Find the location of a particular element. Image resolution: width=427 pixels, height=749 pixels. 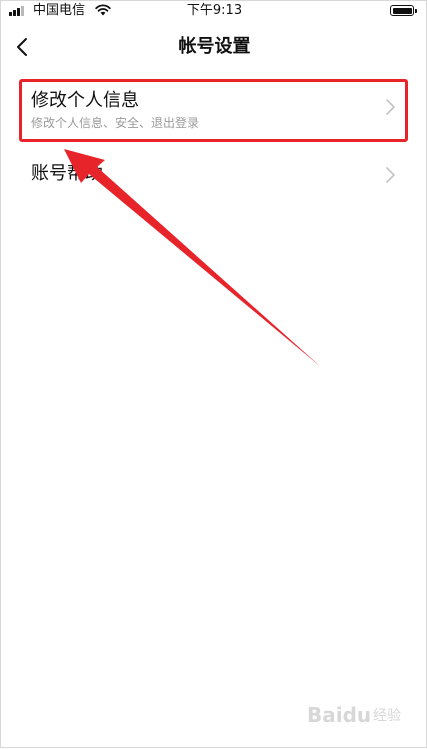

nav-bar: 帐号设置 is located at coordinates (214, 47).